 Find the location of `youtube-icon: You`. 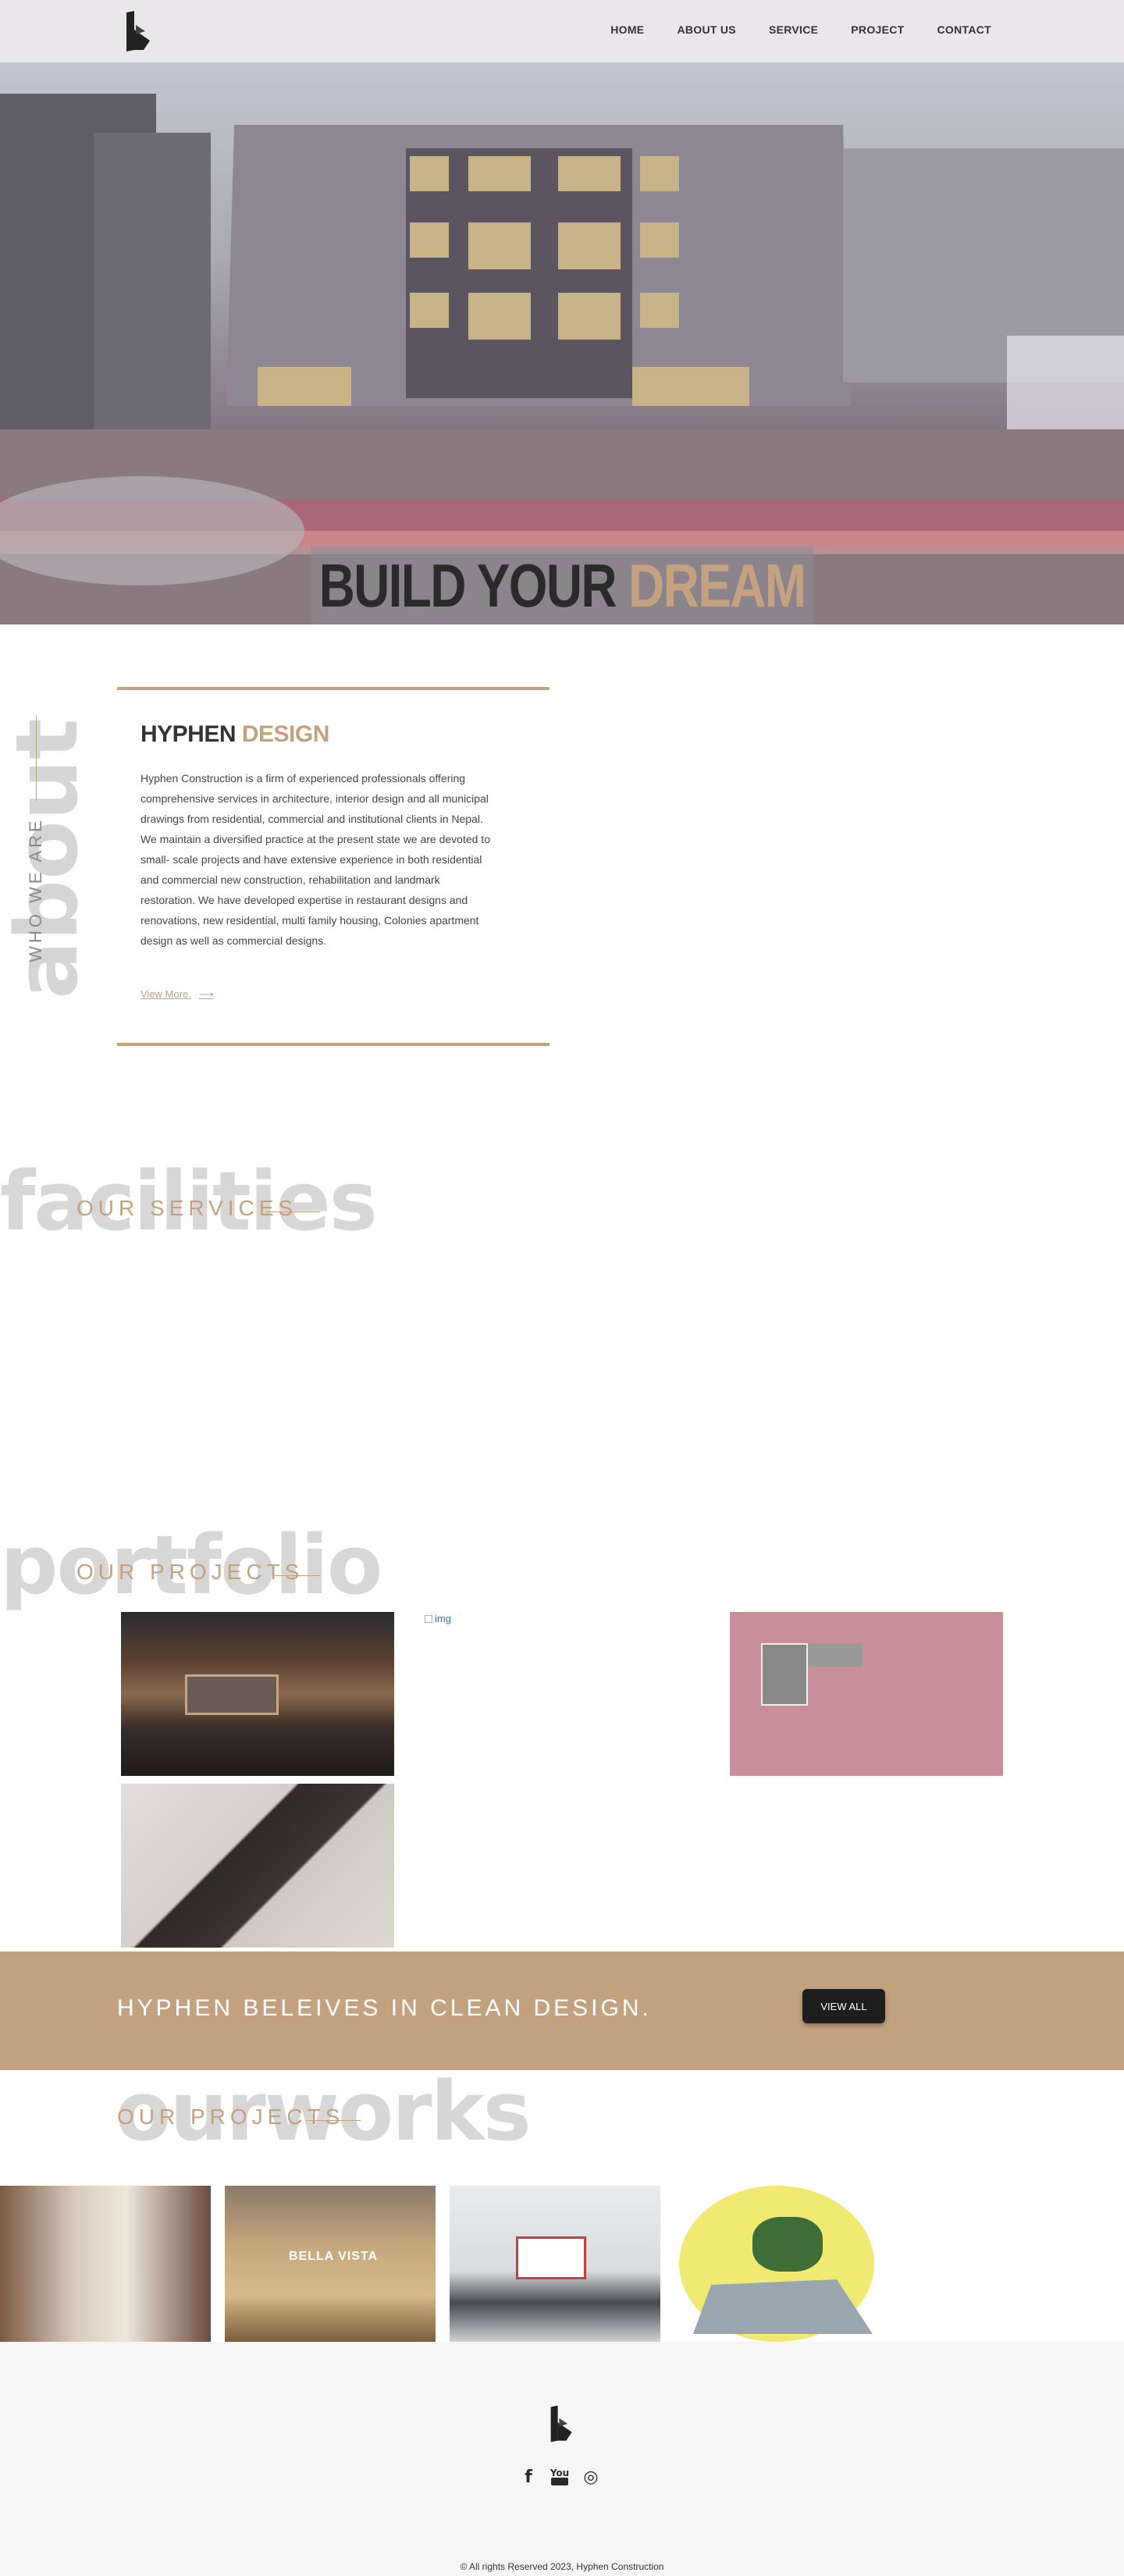

youtube-icon: You is located at coordinates (560, 2477).